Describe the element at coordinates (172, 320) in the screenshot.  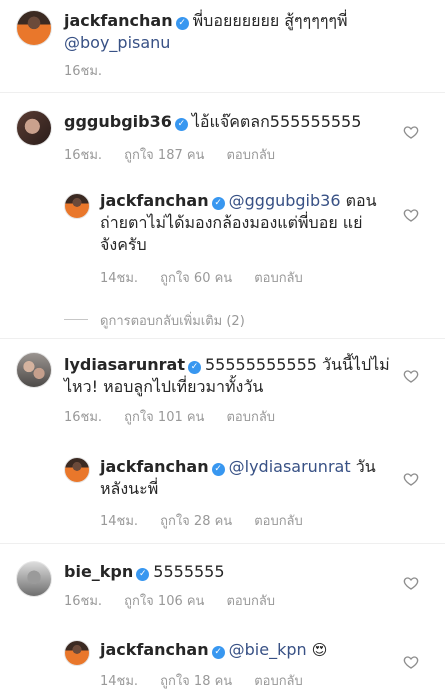
I see `view-more-replies-button: ดูการตอบกลับเพิ่มเติม (2)` at that location.